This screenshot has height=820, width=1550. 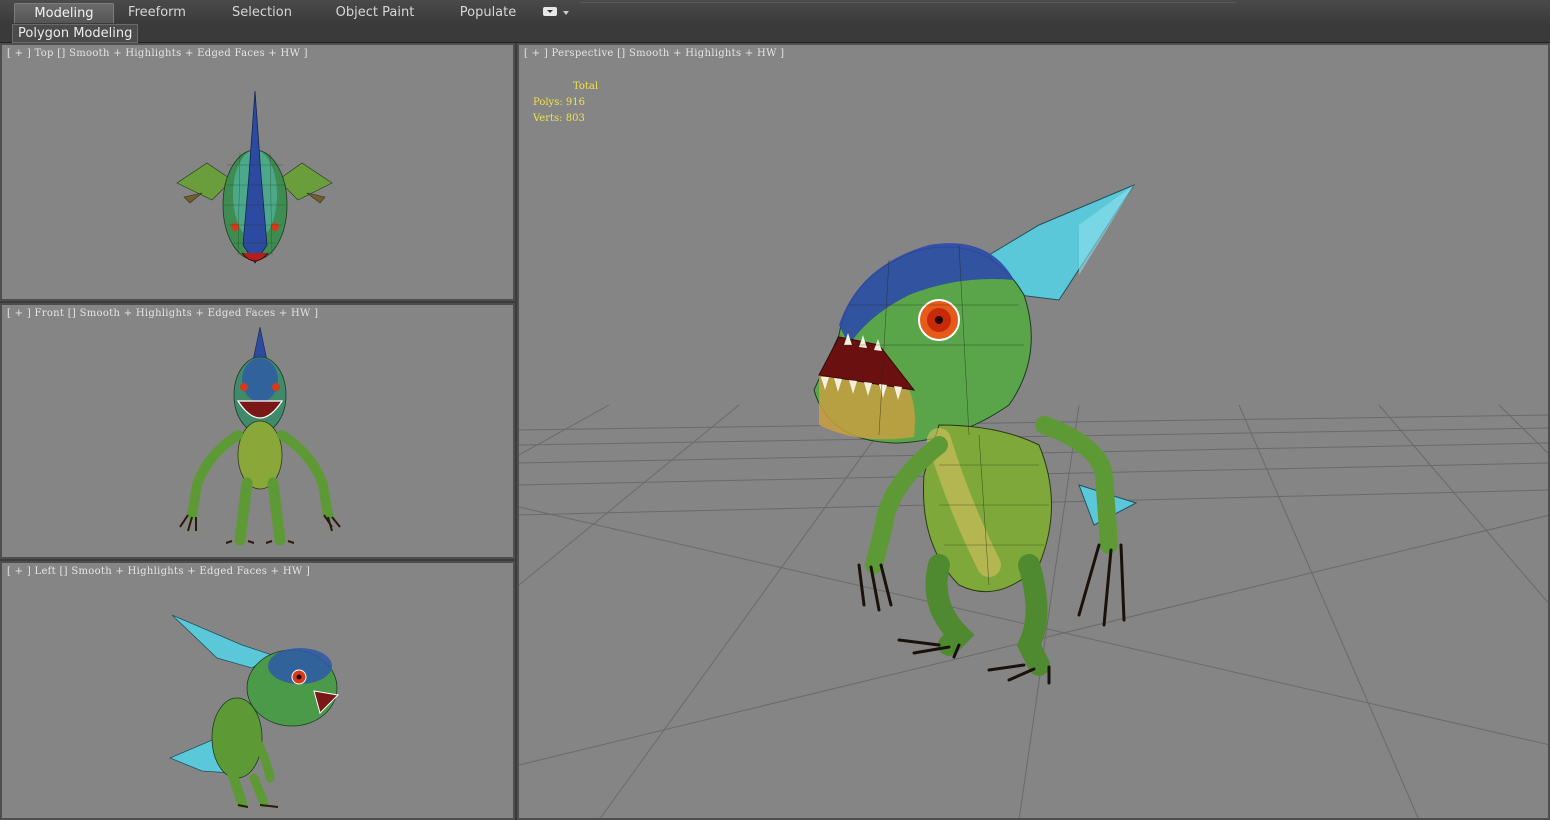 What do you see at coordinates (64, 13) in the screenshot?
I see `tab-modeling: Modeling` at bounding box center [64, 13].